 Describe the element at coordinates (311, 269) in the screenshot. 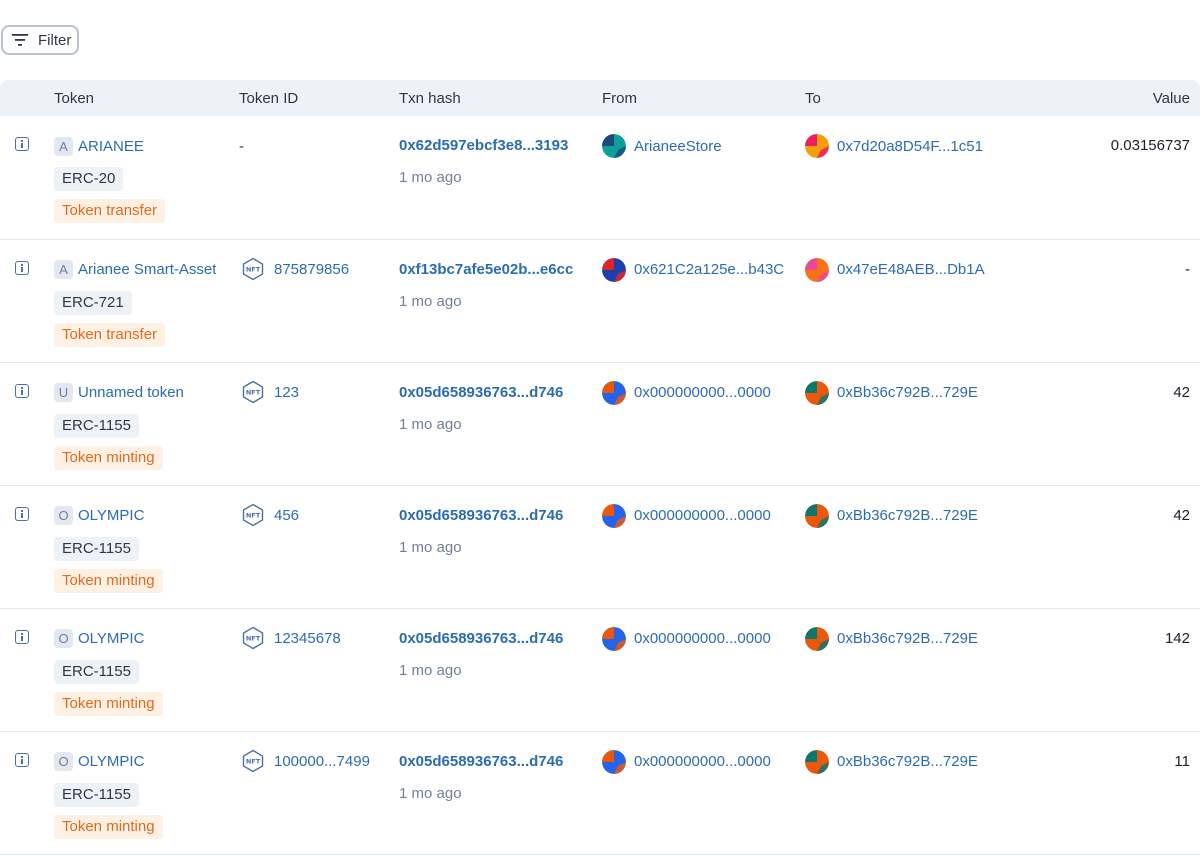

I see `token-id-link: 875879856` at that location.